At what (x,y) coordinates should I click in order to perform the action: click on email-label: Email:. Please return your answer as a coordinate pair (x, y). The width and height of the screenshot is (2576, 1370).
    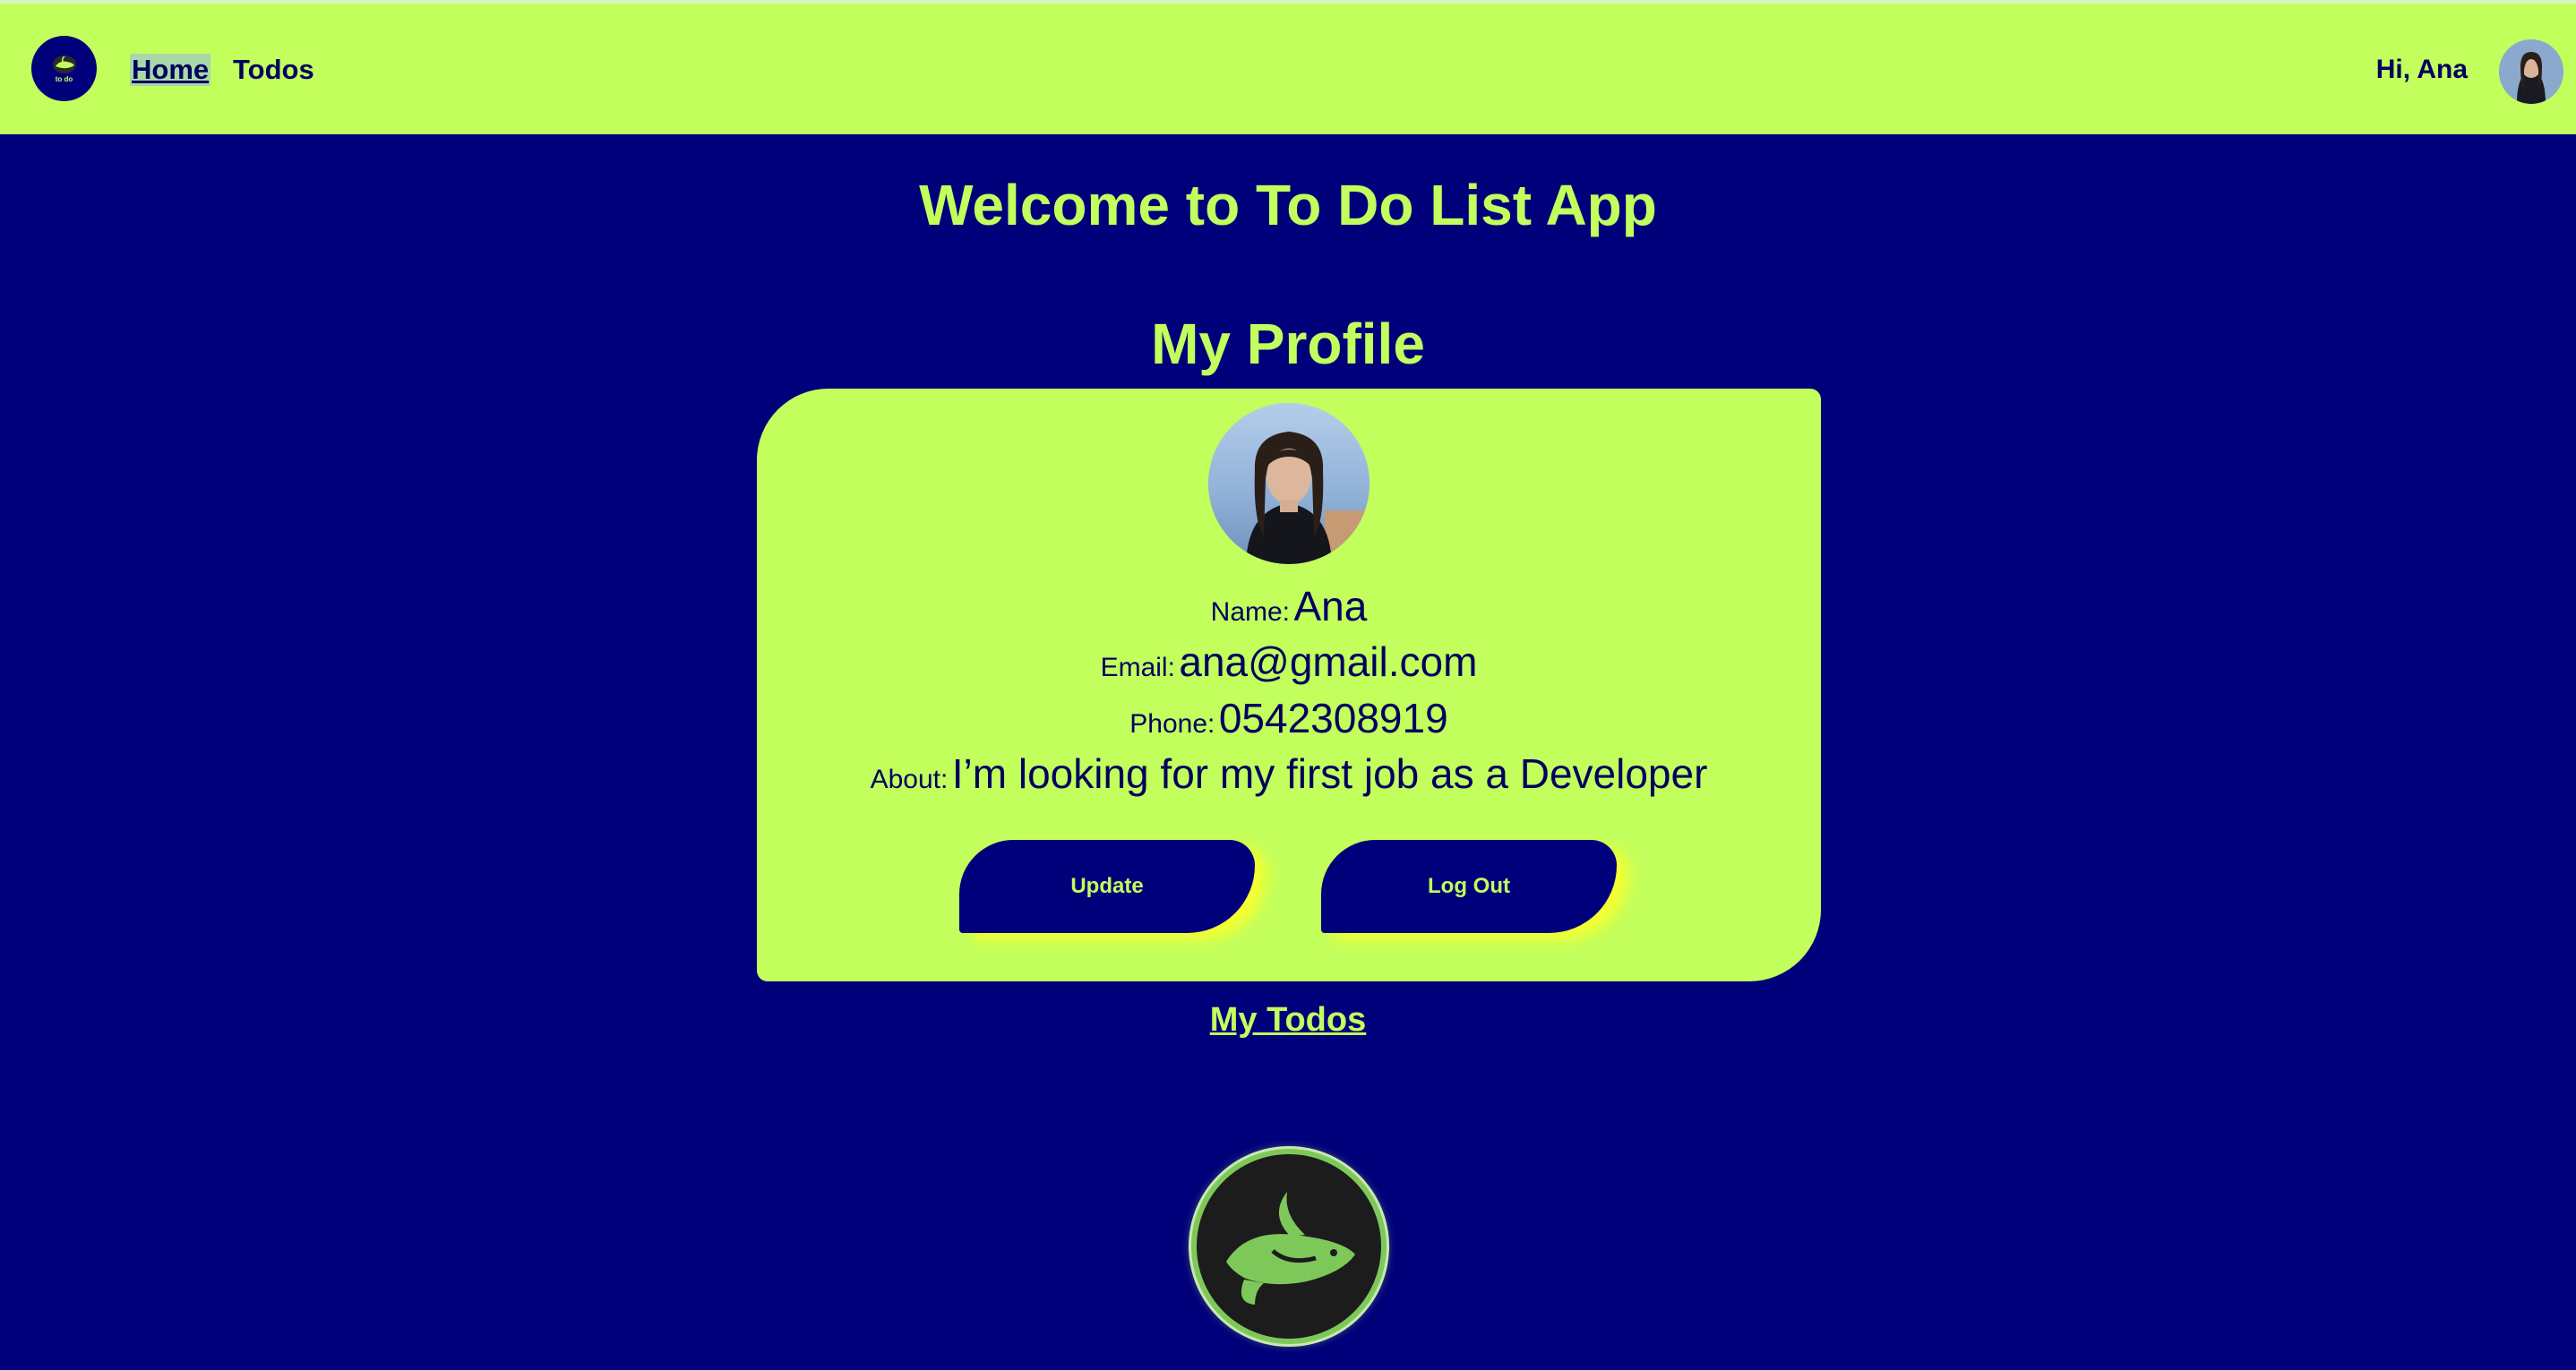
    Looking at the image, I should click on (1137, 668).